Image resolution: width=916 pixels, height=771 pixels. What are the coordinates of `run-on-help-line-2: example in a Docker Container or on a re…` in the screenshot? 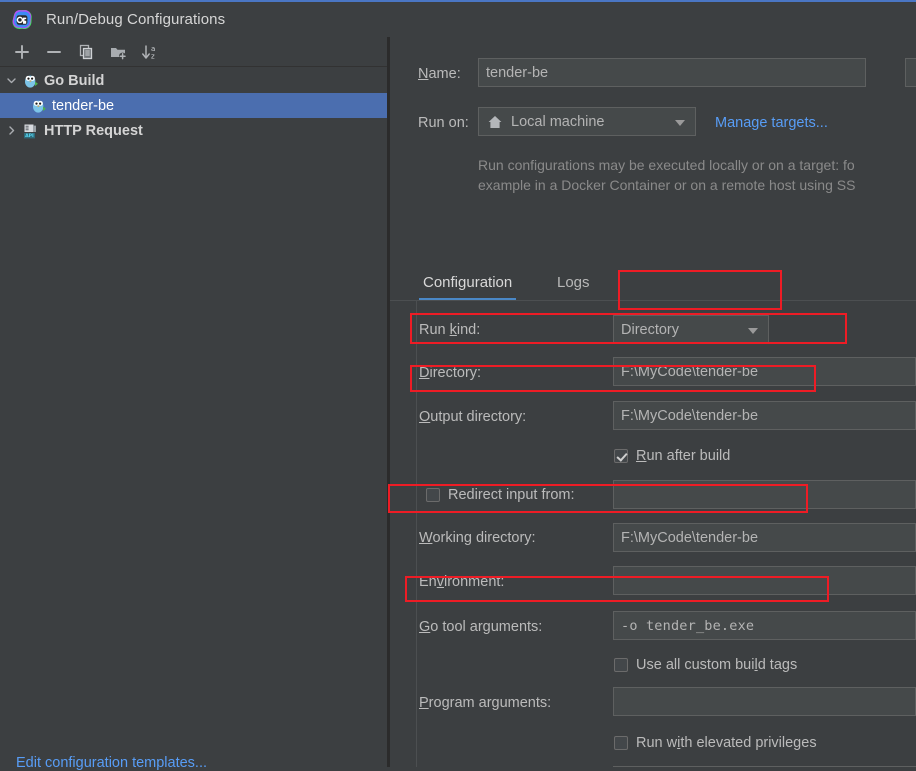 It's located at (667, 185).